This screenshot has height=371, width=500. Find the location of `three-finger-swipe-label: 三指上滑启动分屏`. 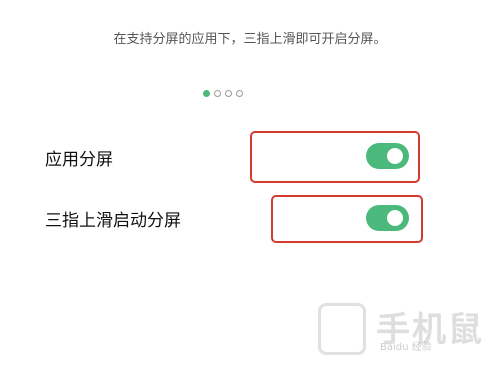

three-finger-swipe-label: 三指上滑启动分屏 is located at coordinates (113, 221).